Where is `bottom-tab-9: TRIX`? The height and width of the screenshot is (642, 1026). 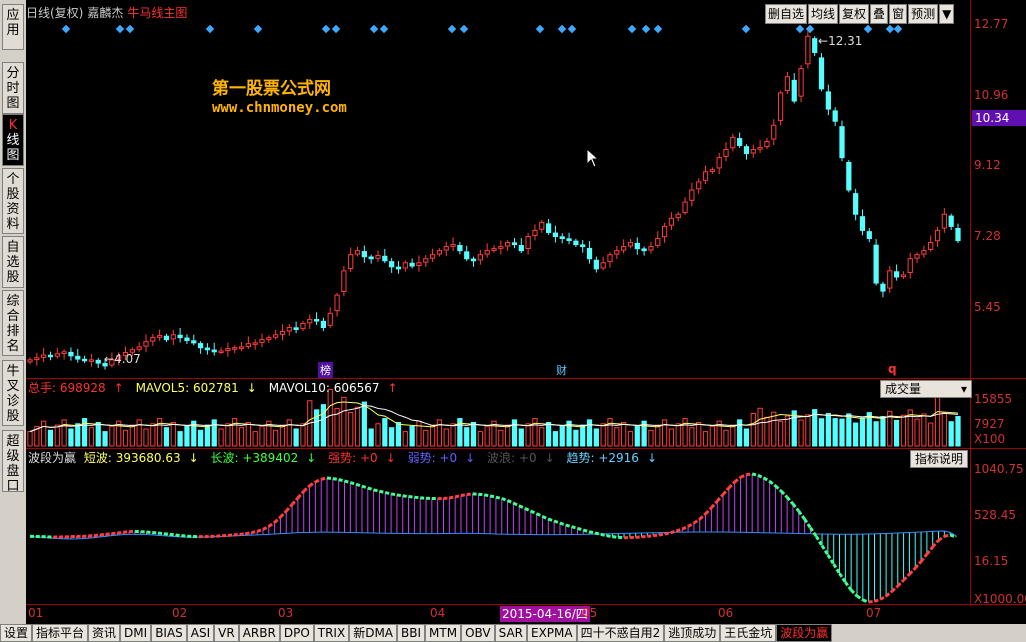
bottom-tab-9: TRIX is located at coordinates (331, 633).